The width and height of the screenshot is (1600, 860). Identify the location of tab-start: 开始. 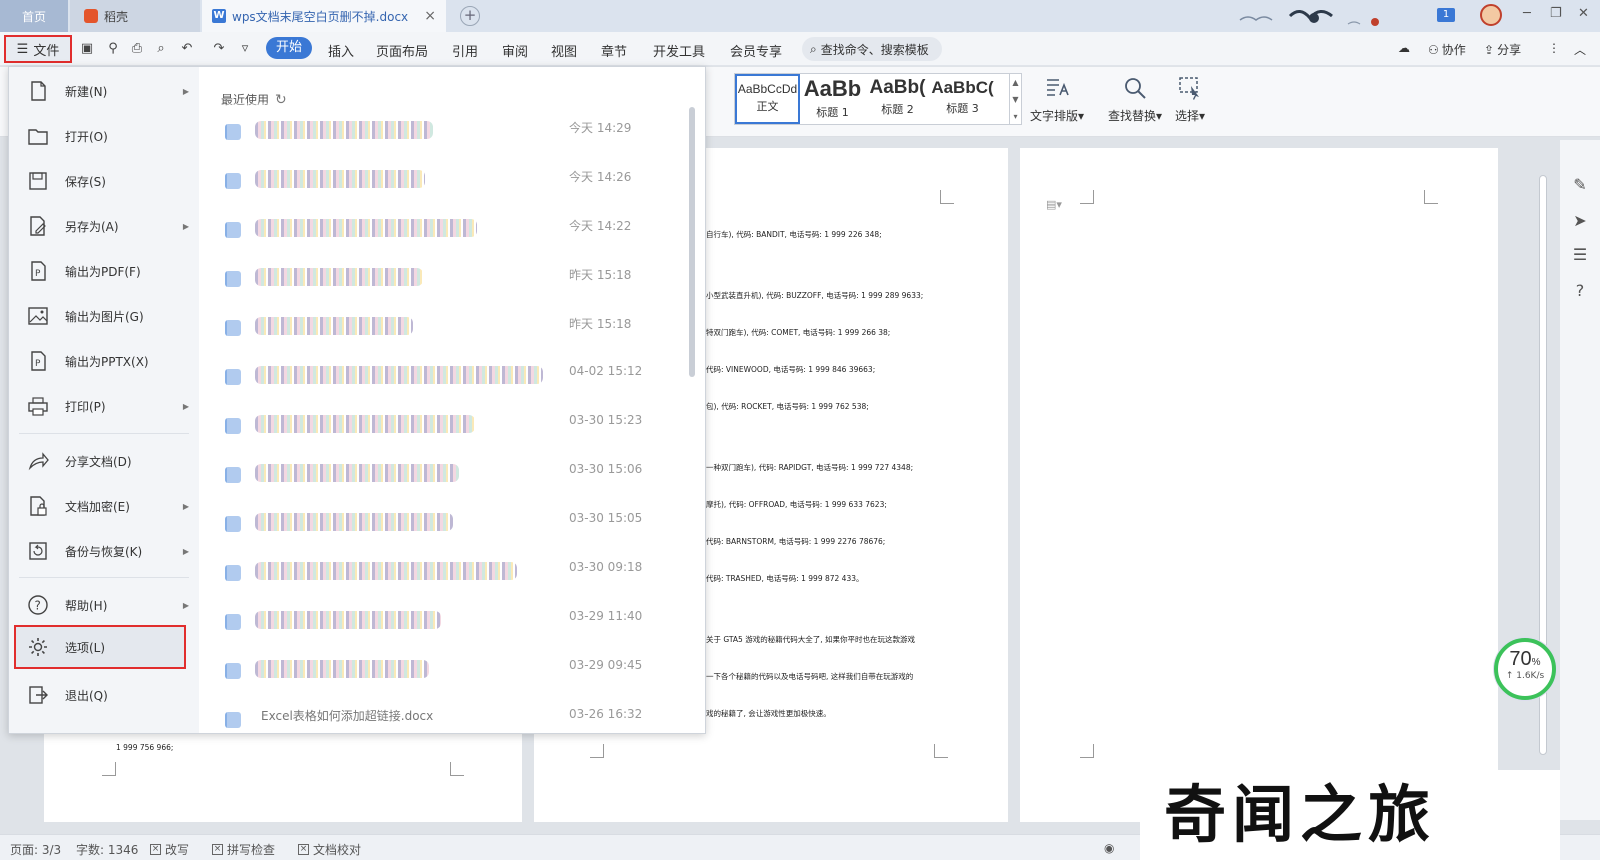
(289, 48).